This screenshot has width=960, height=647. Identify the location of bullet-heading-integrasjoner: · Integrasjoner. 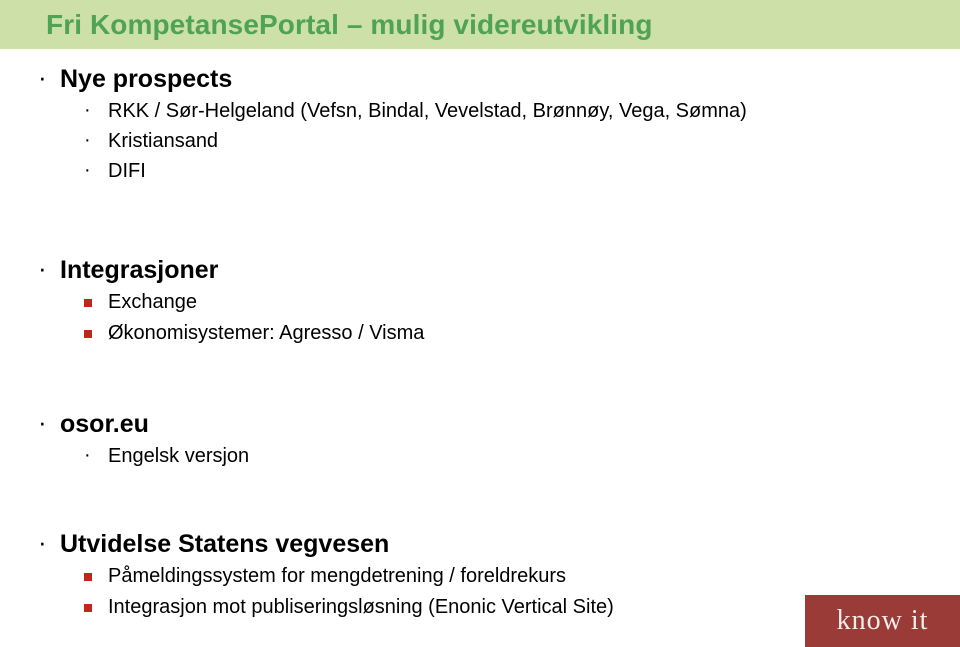
(430, 269).